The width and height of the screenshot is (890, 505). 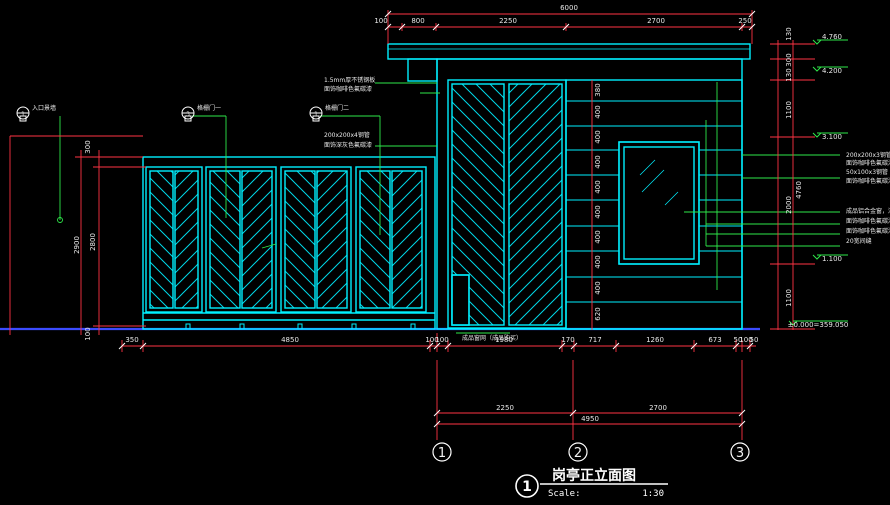 What do you see at coordinates (714, 340) in the screenshot?
I see `bottom-dimension: 673` at bounding box center [714, 340].